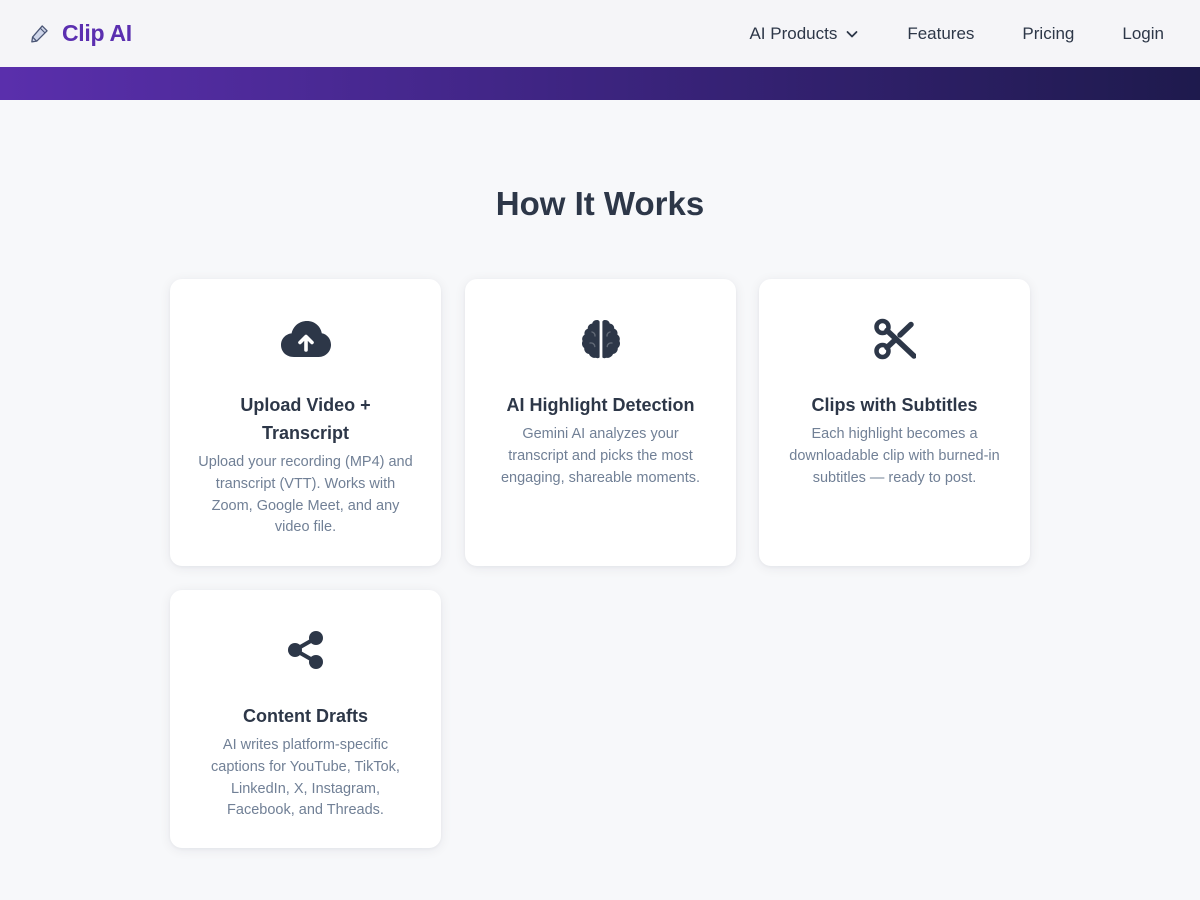  What do you see at coordinates (39, 33) in the screenshot?
I see `pen-icon` at bounding box center [39, 33].